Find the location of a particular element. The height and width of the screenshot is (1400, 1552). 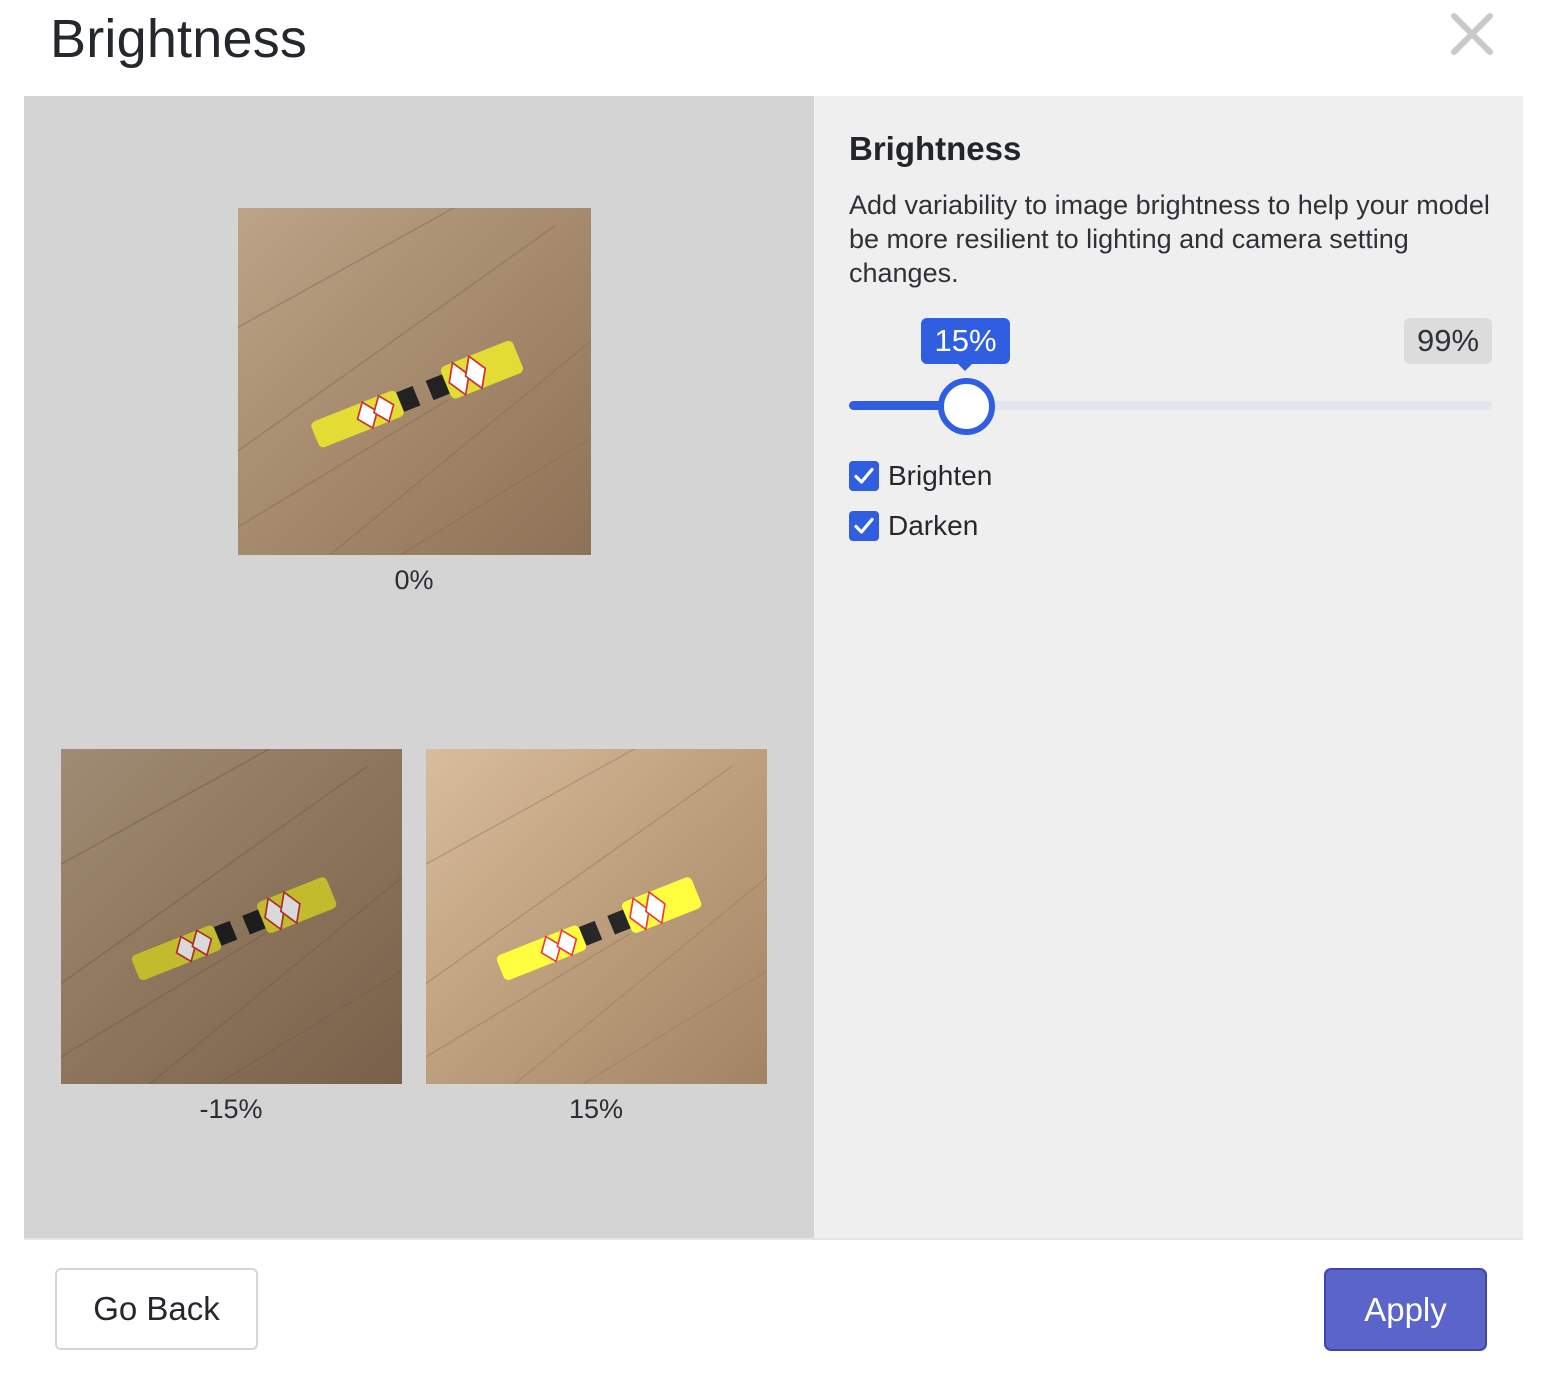

darken-checkbox is located at coordinates (864, 526).